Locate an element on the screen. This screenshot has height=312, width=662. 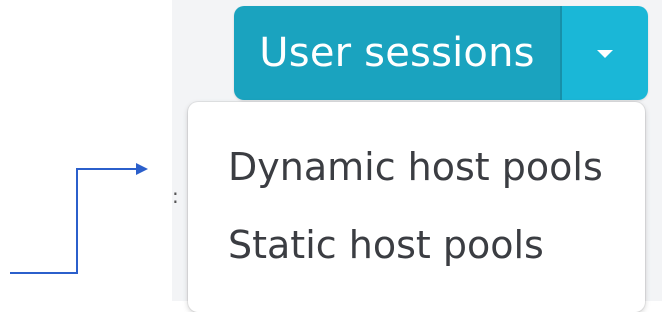
dropdown-toggle-button is located at coordinates (605, 53).